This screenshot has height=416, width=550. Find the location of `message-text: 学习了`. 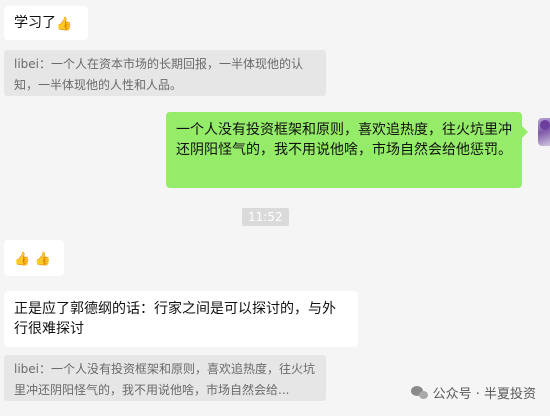

message-text: 学习了 is located at coordinates (35, 23).